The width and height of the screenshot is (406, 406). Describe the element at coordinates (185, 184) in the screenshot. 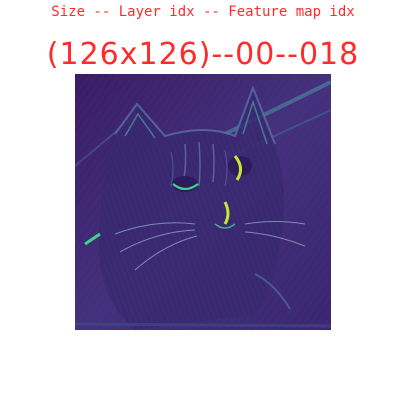

I see `left-eye` at that location.